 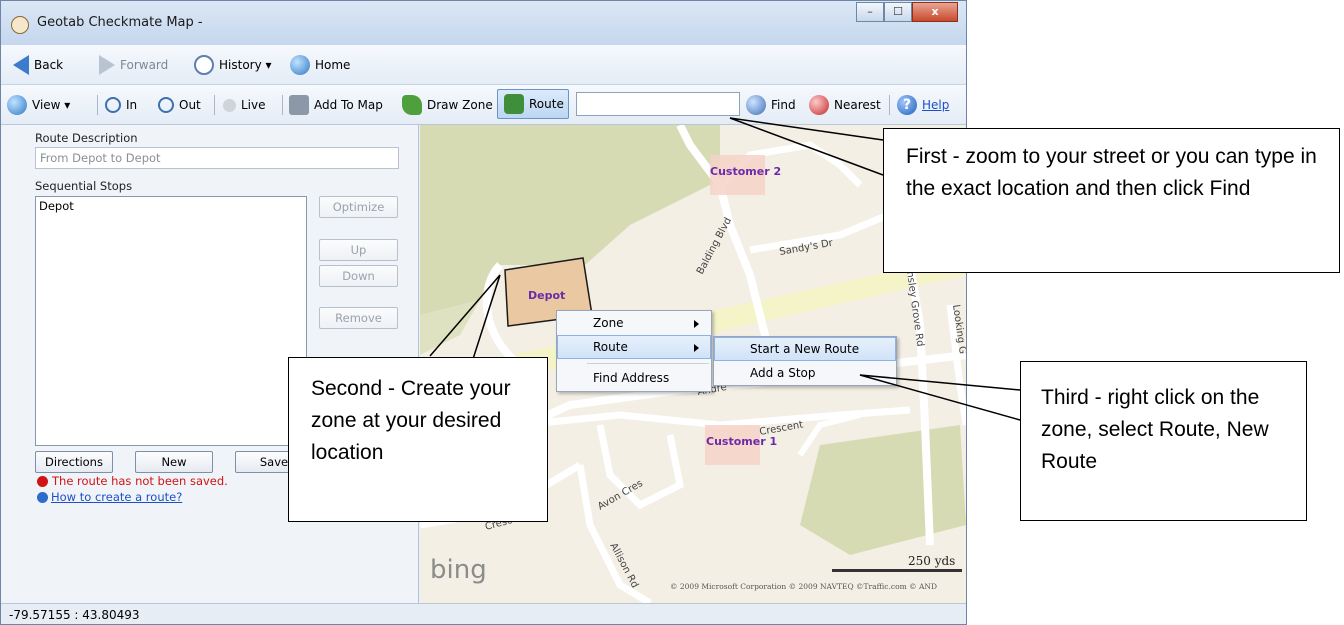 I want to click on add-stop-label: Add a Stop, so click(x=783, y=373).